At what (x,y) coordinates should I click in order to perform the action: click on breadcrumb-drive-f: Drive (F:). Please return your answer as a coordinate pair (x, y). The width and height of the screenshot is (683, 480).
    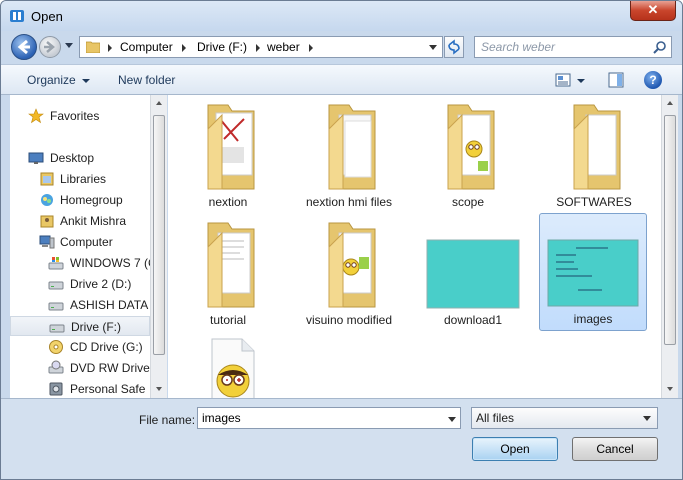
    Looking at the image, I should click on (222, 47).